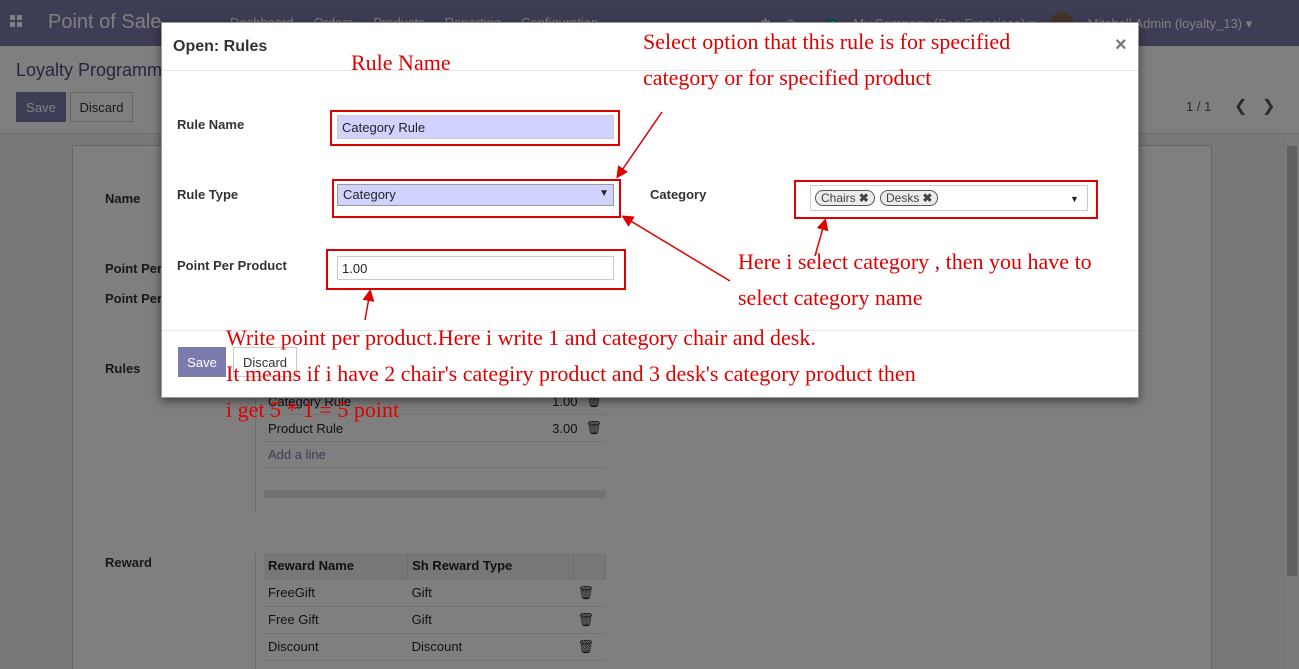  I want to click on category-label: Category, so click(678, 194).